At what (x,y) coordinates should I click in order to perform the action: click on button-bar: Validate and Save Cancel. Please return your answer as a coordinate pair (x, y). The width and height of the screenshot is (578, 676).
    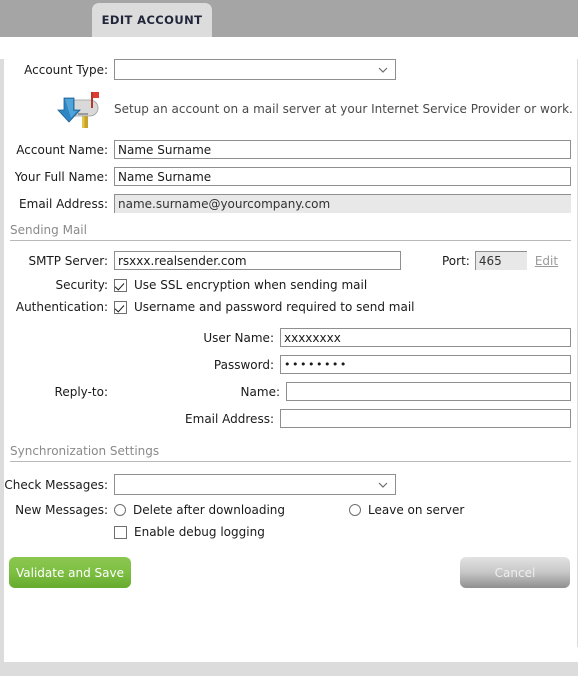
    Looking at the image, I should click on (290, 572).